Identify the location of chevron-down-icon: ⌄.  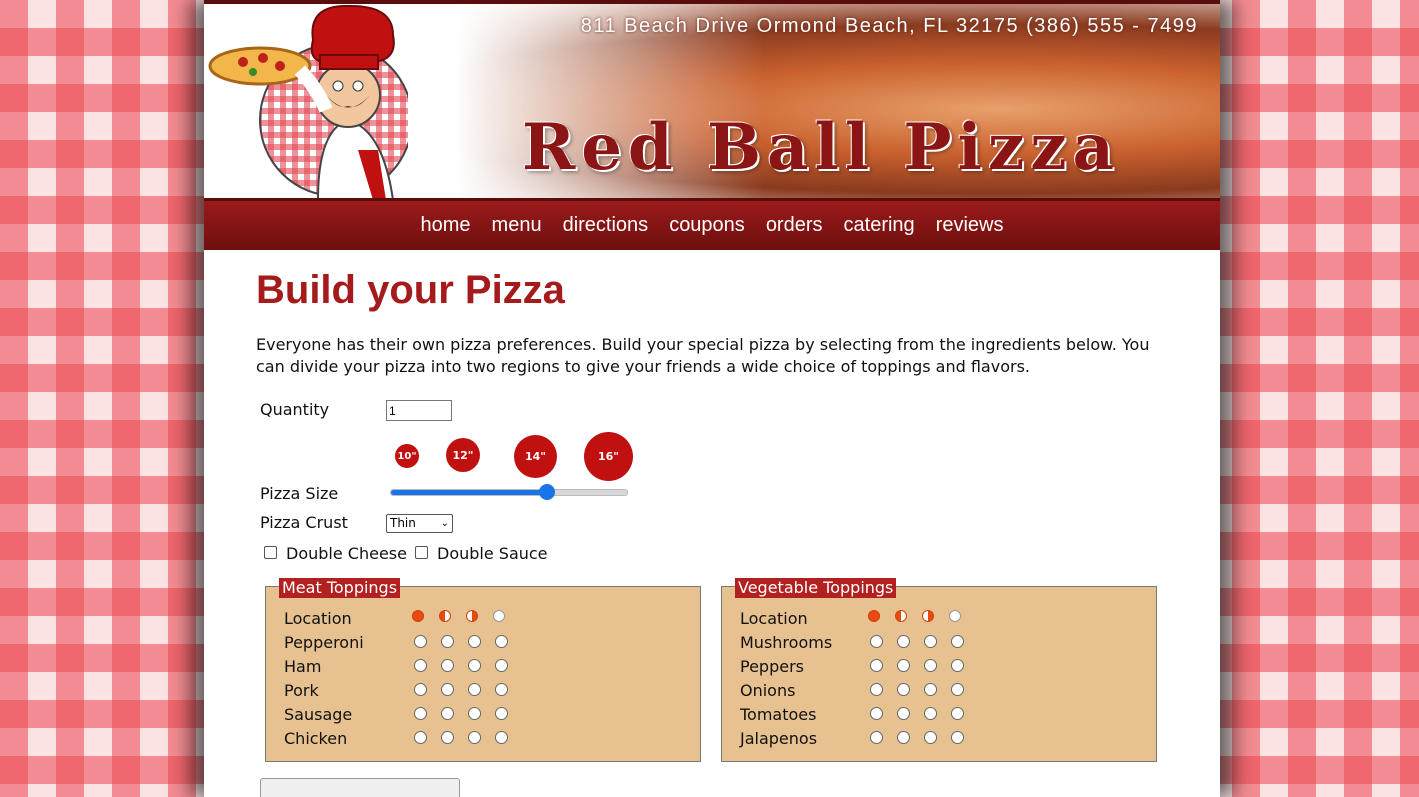
(444, 523).